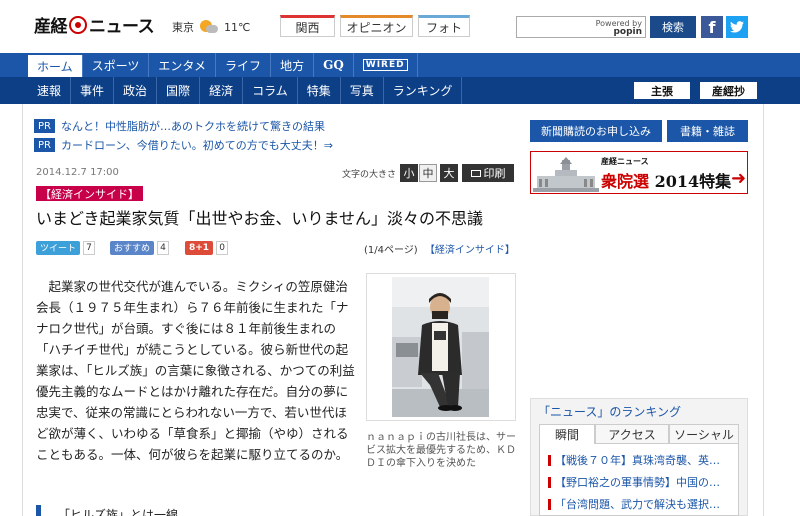 This screenshot has height=516, width=800. What do you see at coordinates (183, 65) in the screenshot?
I see `nav-entertainment: エンタメ` at bounding box center [183, 65].